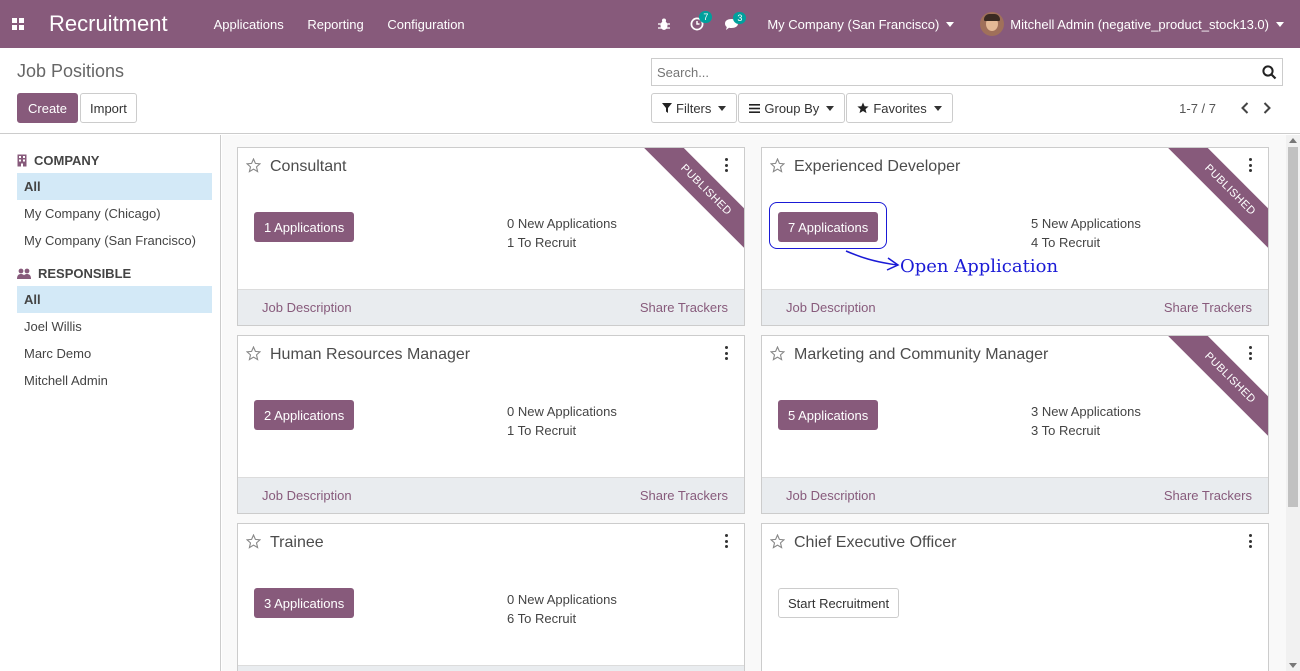  I want to click on to-recruit-link: 4 To Recruit, so click(1086, 242).